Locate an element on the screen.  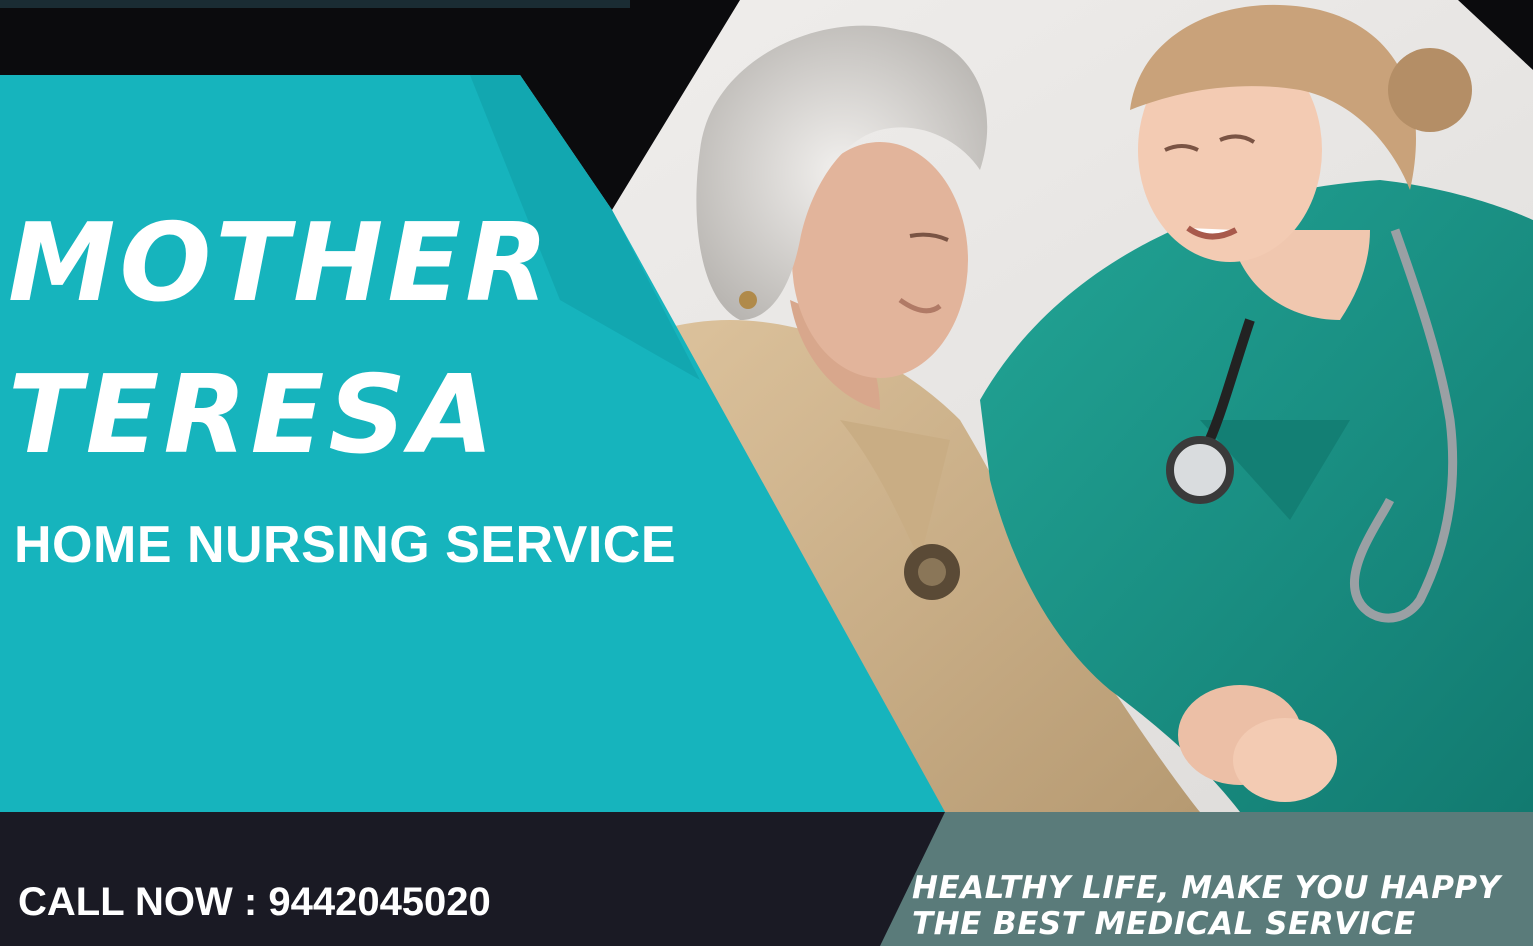
tagline-line-2: THE BEST MEDICAL SERVICE is located at coordinates (1164, 924).